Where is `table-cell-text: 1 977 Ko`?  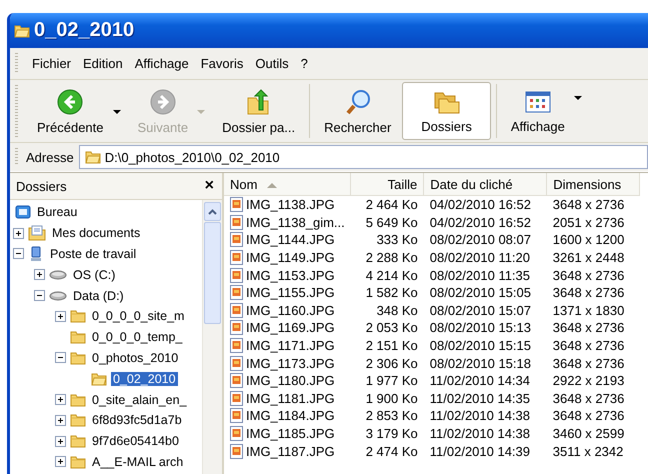
table-cell-text: 1 977 Ko is located at coordinates (391, 381).